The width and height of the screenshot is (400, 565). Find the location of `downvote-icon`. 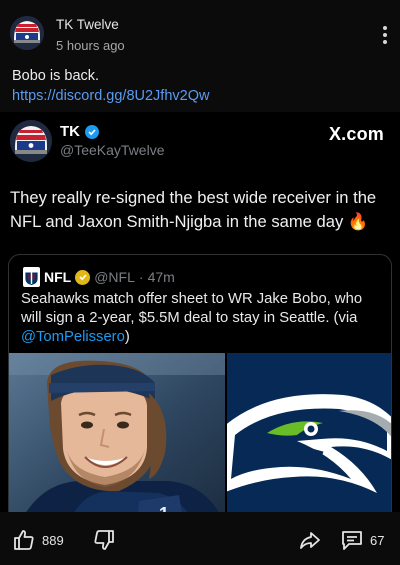

downvote-icon is located at coordinates (104, 540).